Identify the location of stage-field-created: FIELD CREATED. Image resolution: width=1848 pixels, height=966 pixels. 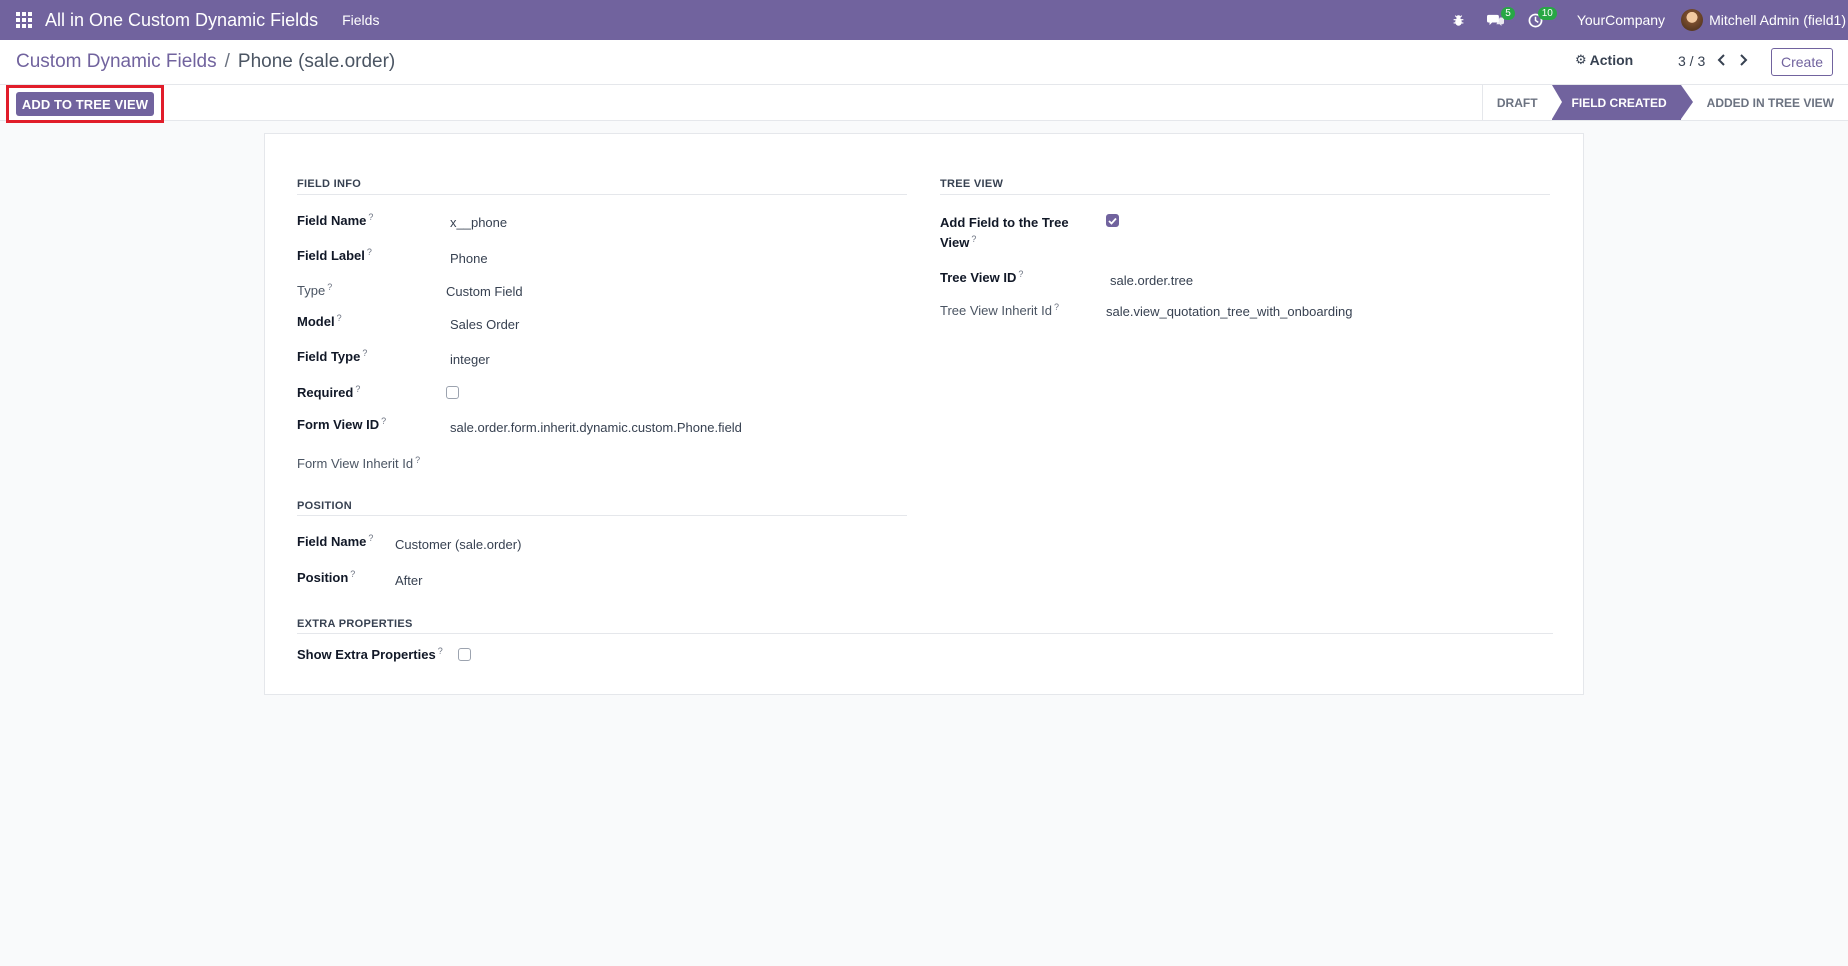
(1622, 102).